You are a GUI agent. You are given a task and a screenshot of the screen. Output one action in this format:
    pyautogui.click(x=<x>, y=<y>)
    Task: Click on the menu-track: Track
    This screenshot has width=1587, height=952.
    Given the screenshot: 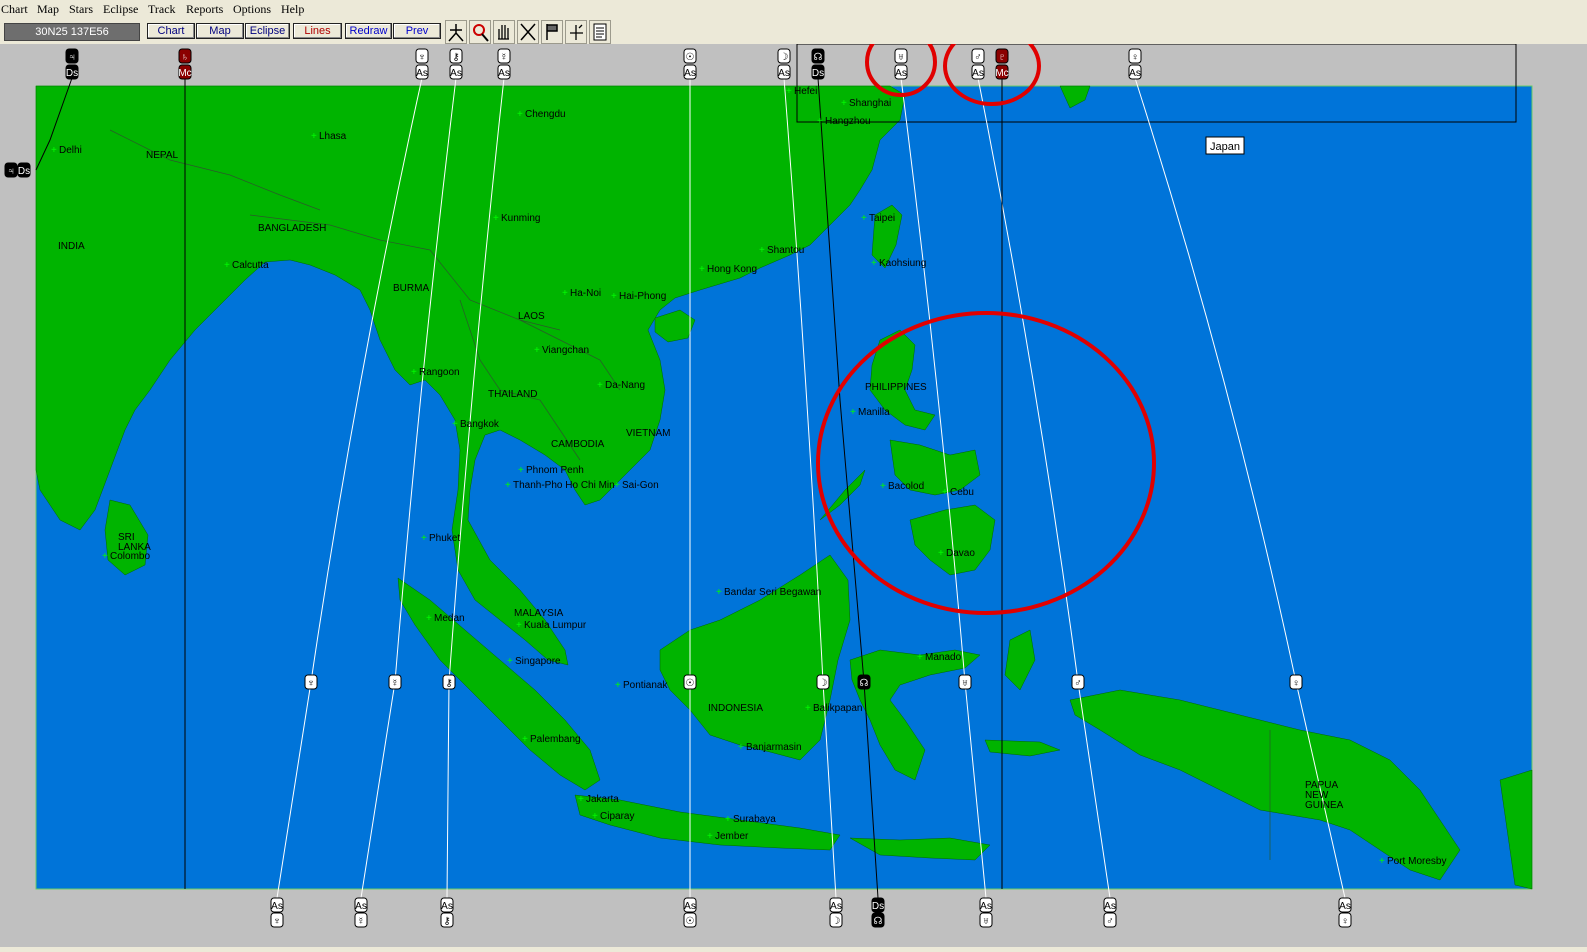 What is the action you would take?
    pyautogui.click(x=162, y=9)
    